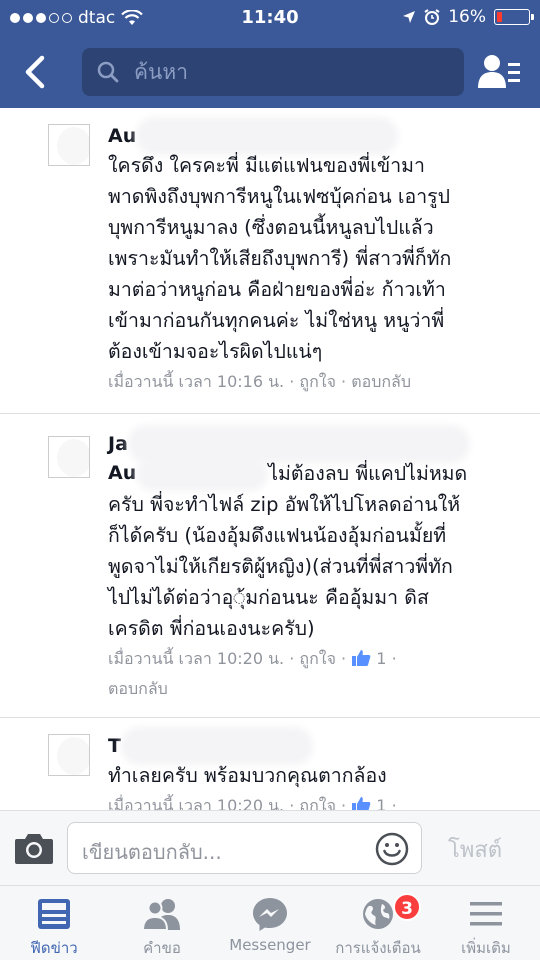 This screenshot has width=540, height=960. Describe the element at coordinates (122, 473) in the screenshot. I see `comment-mention: Au` at that location.